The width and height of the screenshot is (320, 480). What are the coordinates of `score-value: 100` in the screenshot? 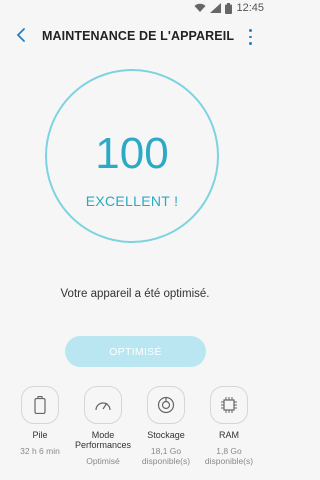 It's located at (132, 153).